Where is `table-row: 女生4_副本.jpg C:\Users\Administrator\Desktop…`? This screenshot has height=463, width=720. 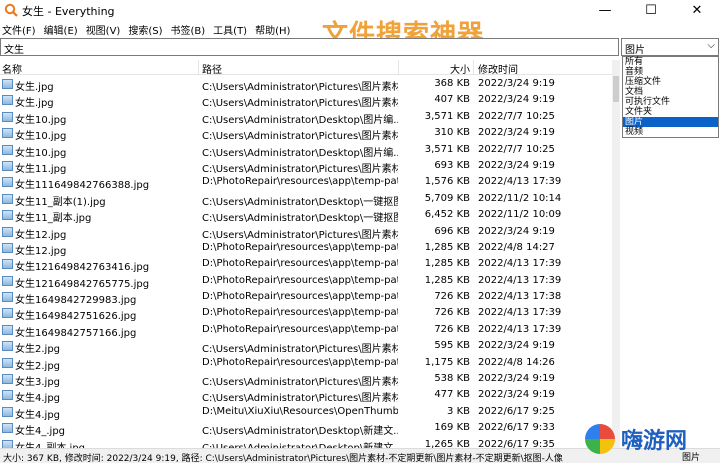
table-row: 女生4_副本.jpg C:\Users\Administrator\Desktop… is located at coordinates (306, 442).